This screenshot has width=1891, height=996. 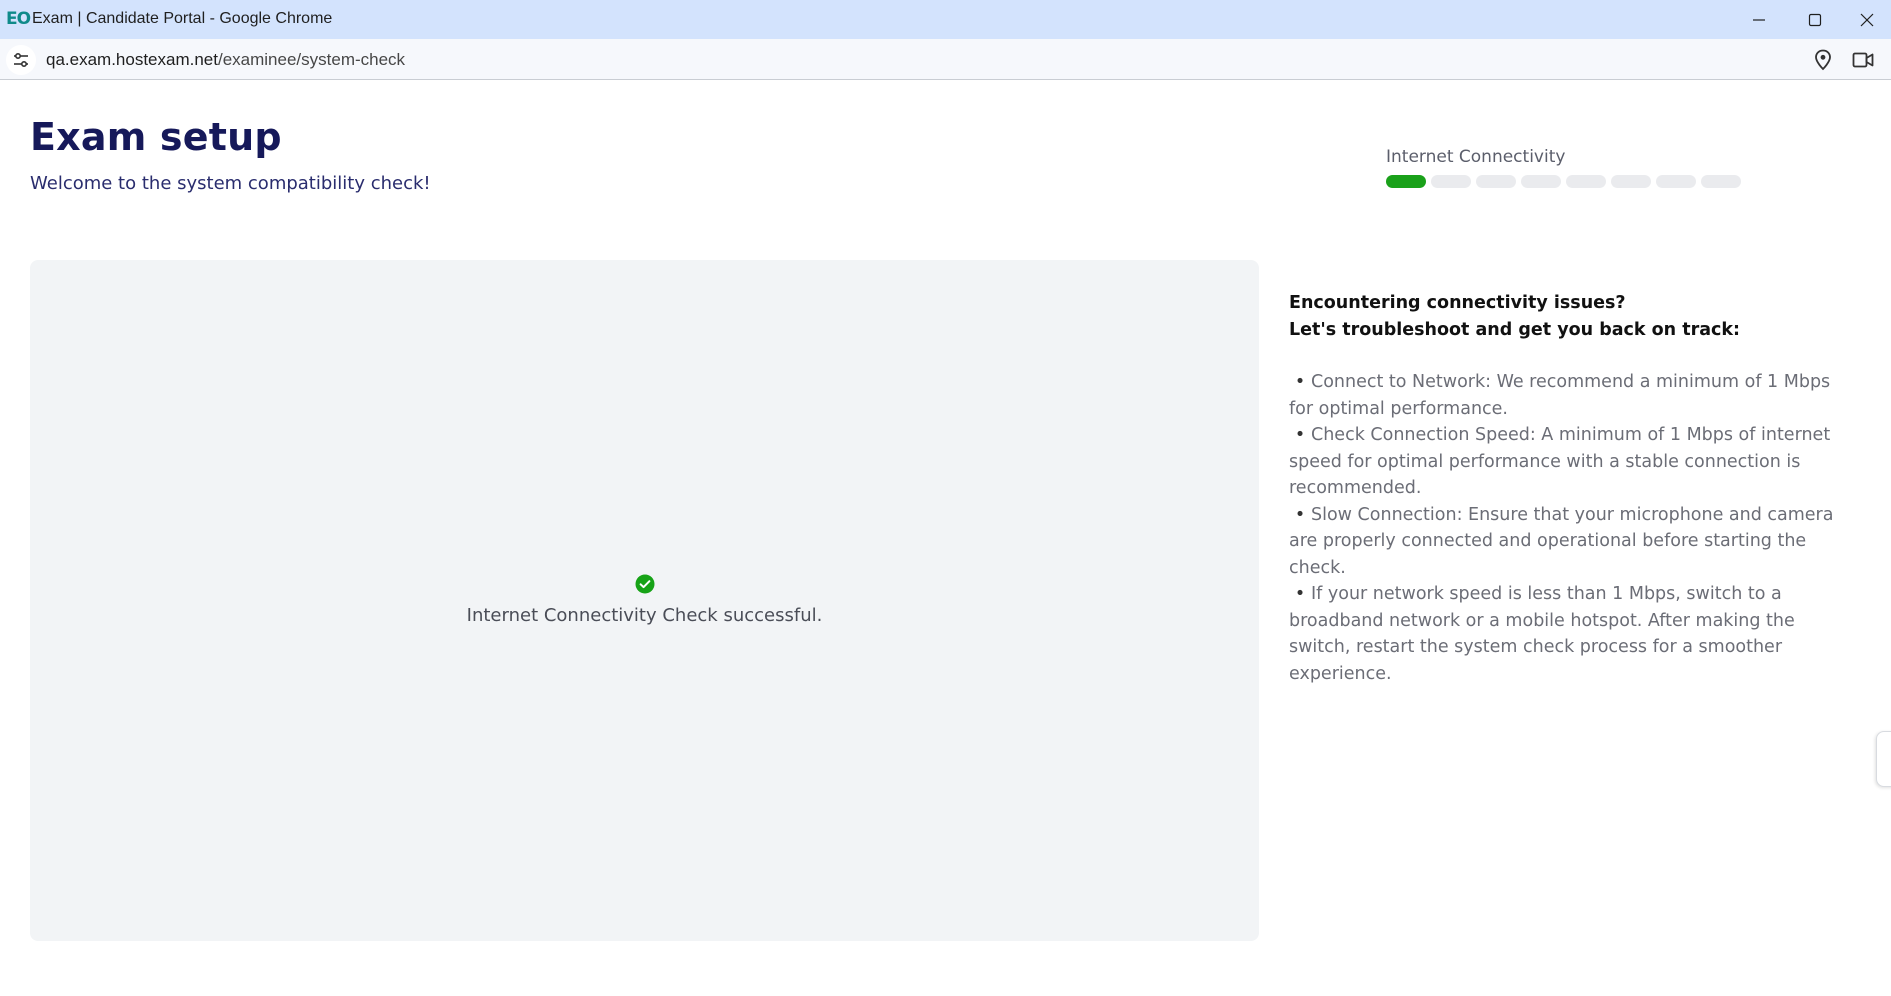 I want to click on check-status-text: Internet Connectivity Check successful., so click(x=644, y=615).